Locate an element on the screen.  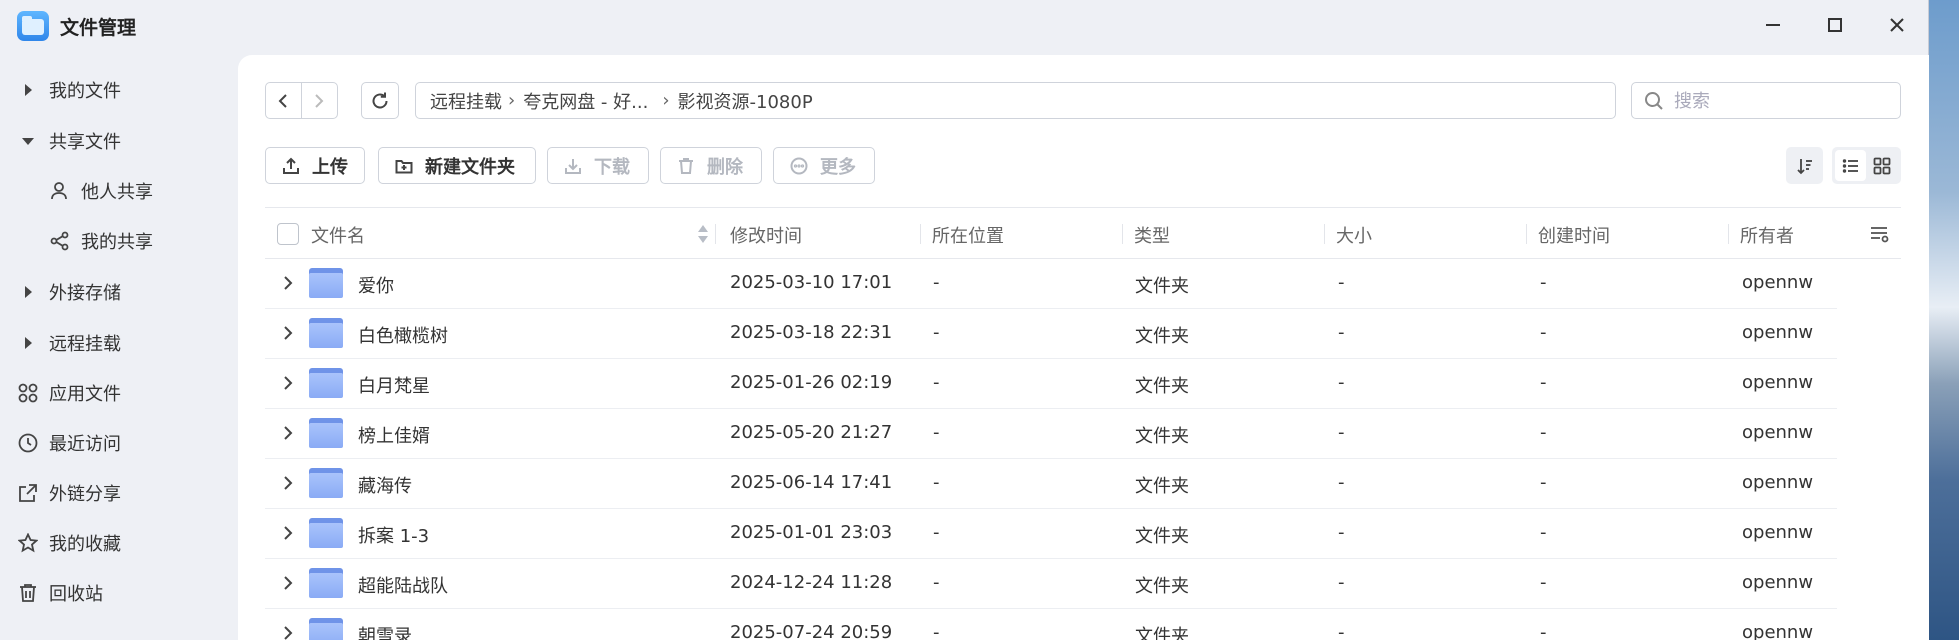
refresh-button is located at coordinates (380, 100).